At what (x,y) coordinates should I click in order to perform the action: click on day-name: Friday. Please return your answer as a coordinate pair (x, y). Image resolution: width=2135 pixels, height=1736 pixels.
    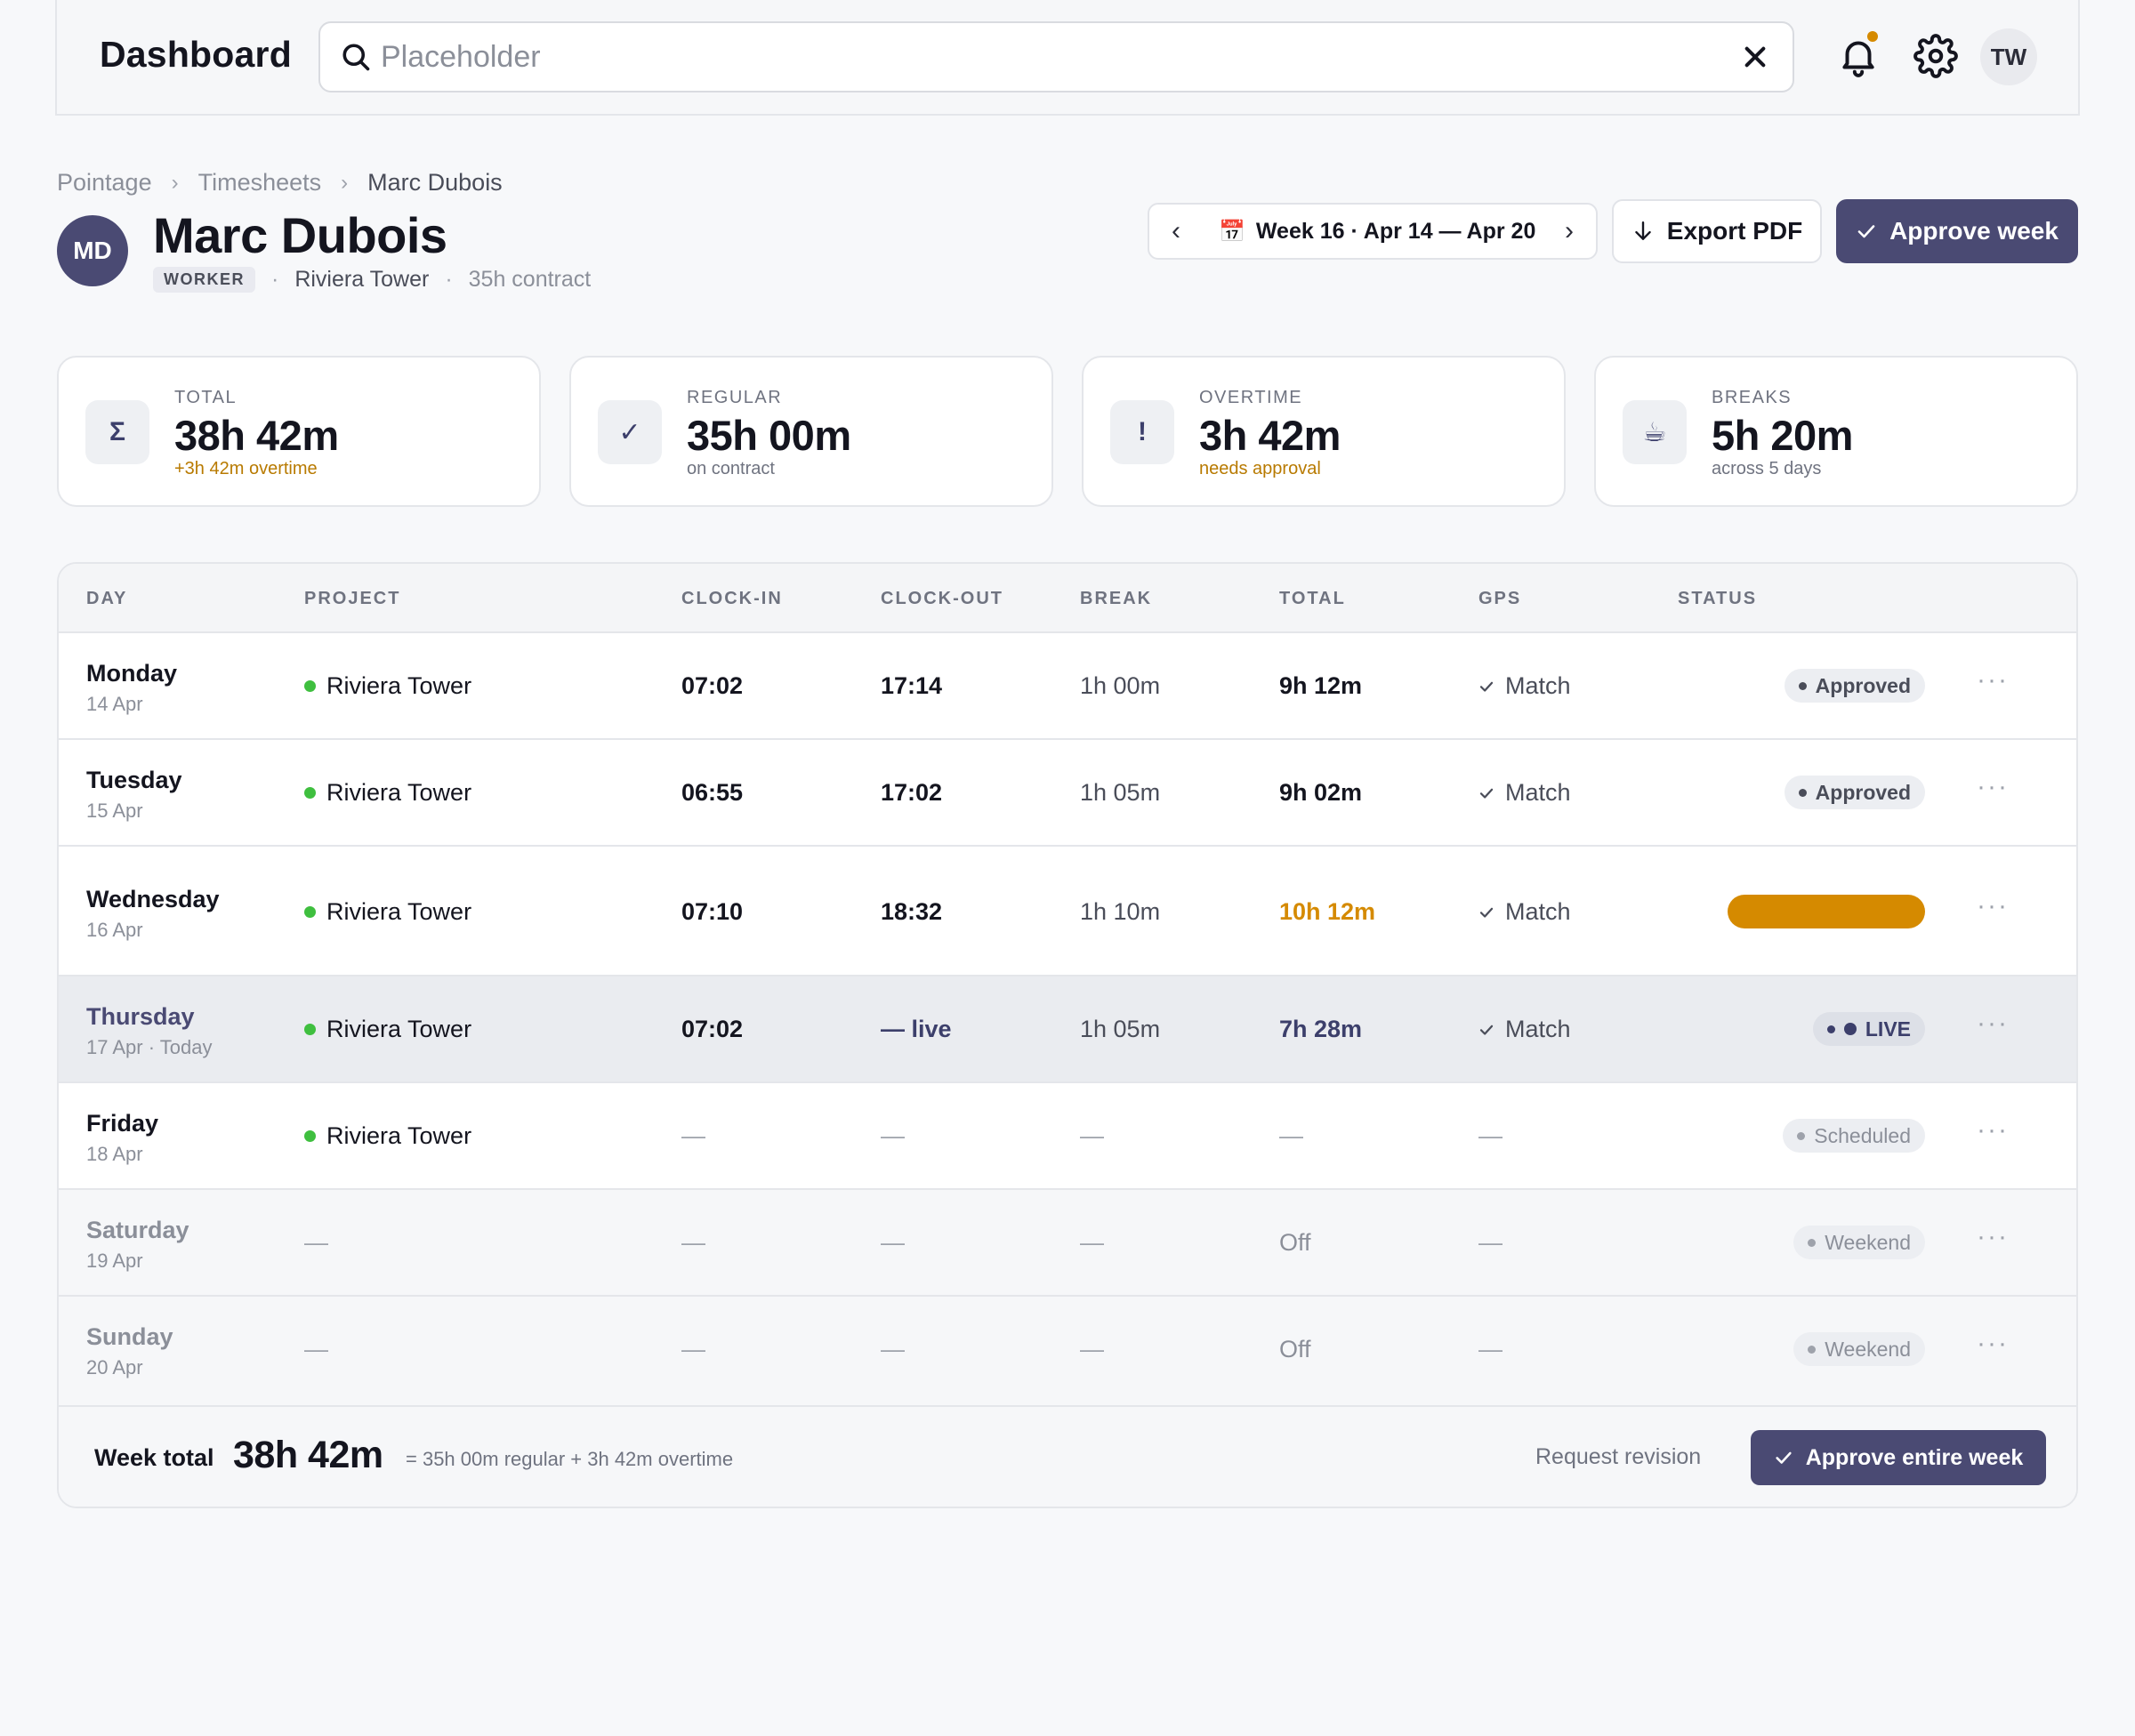
    Looking at the image, I should click on (122, 1123).